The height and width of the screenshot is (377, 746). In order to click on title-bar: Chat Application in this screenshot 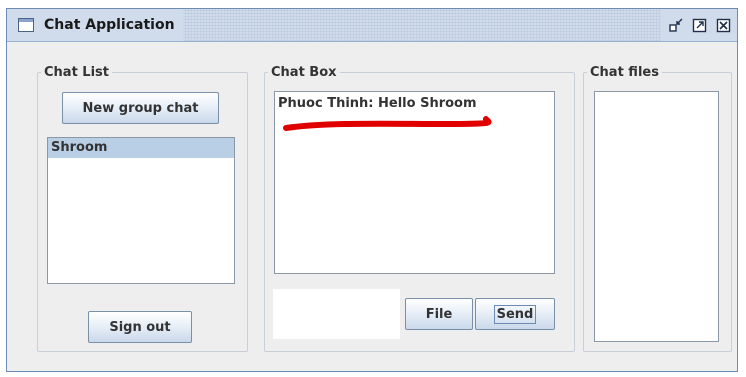, I will do `click(372, 25)`.